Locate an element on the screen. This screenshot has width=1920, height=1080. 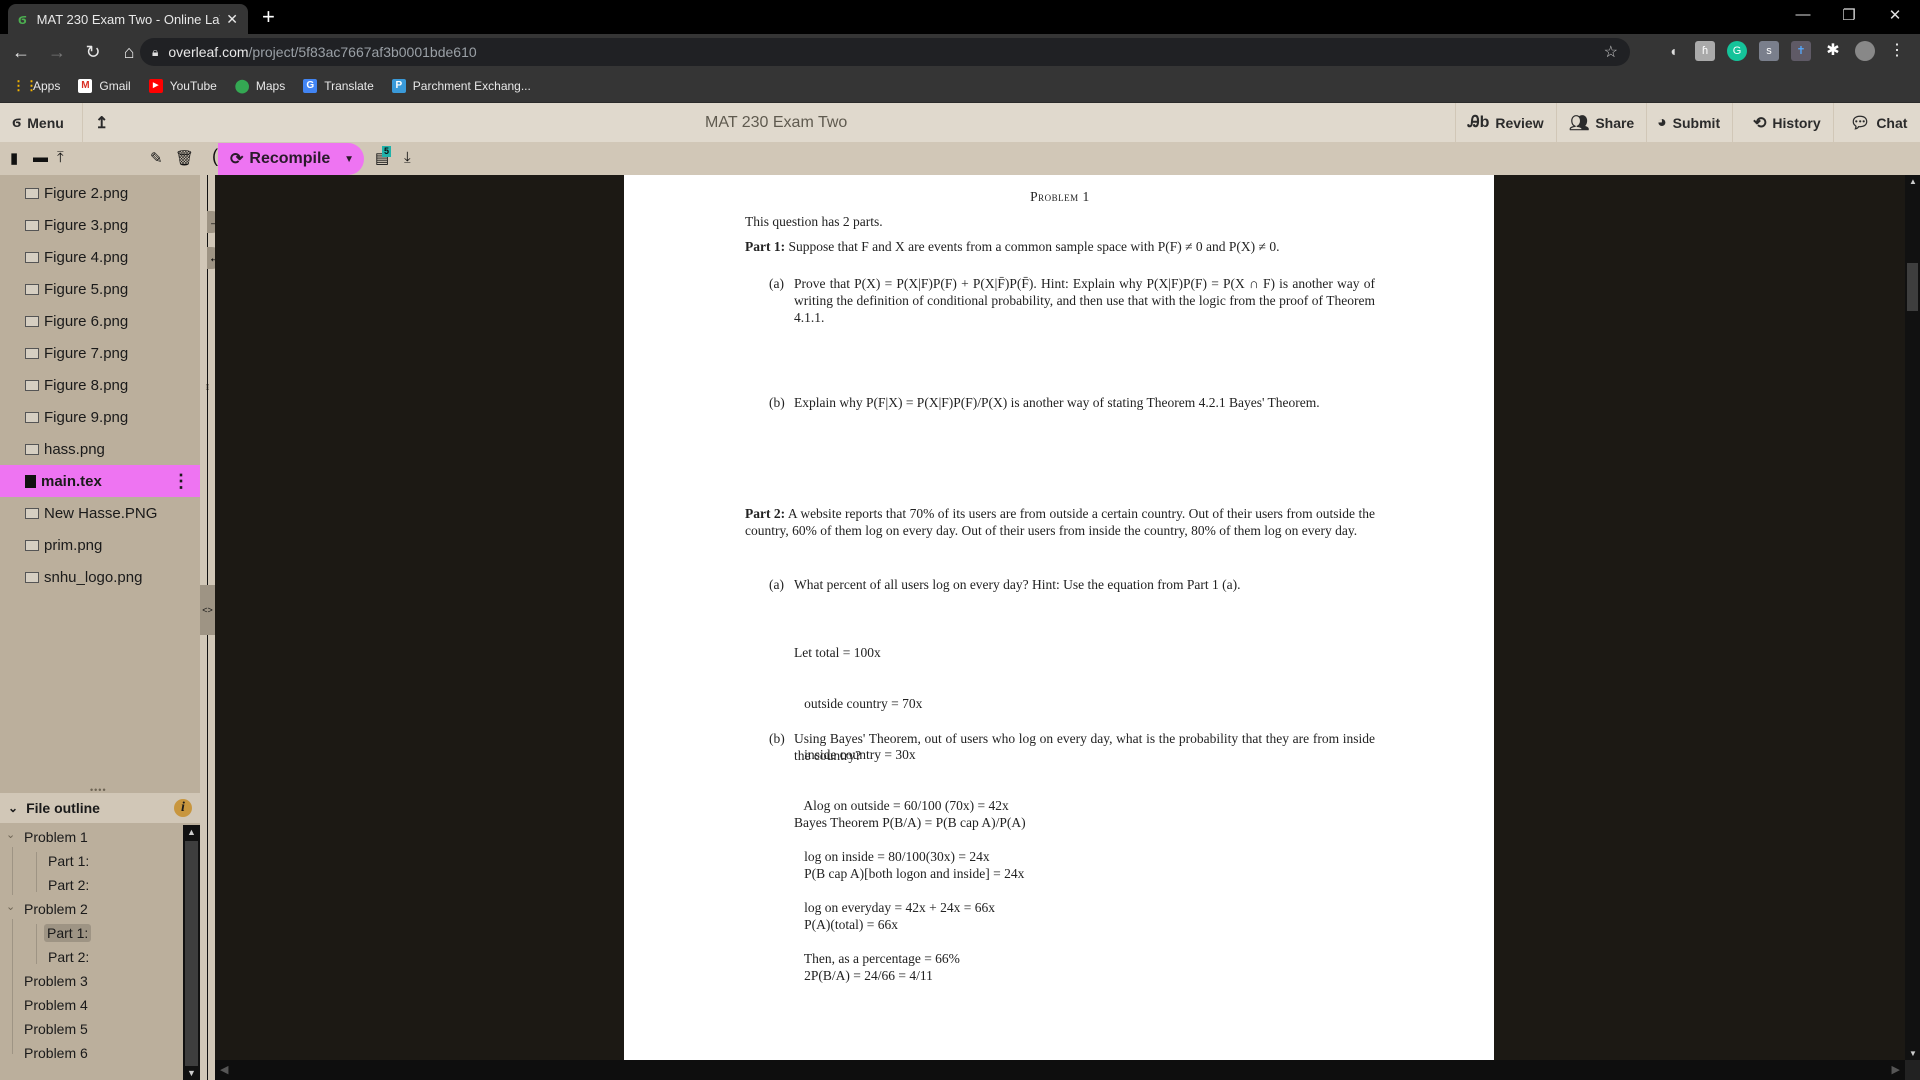
menu-button: ϭ Menu is located at coordinates (41, 123).